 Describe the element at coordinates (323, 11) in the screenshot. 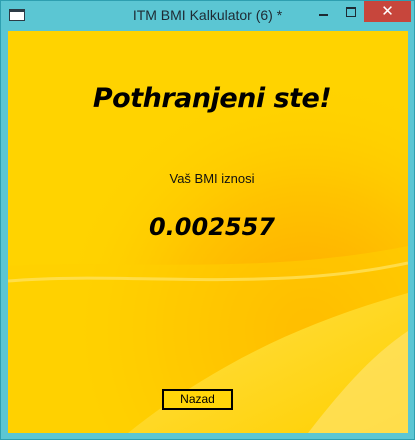

I see `minimize-button` at that location.